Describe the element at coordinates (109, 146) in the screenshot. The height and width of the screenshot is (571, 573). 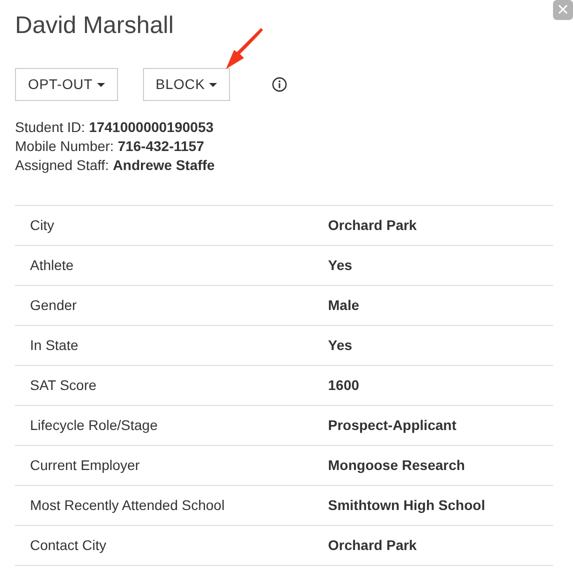
I see `info-line: Mobile Number: 716-432-1157` at that location.